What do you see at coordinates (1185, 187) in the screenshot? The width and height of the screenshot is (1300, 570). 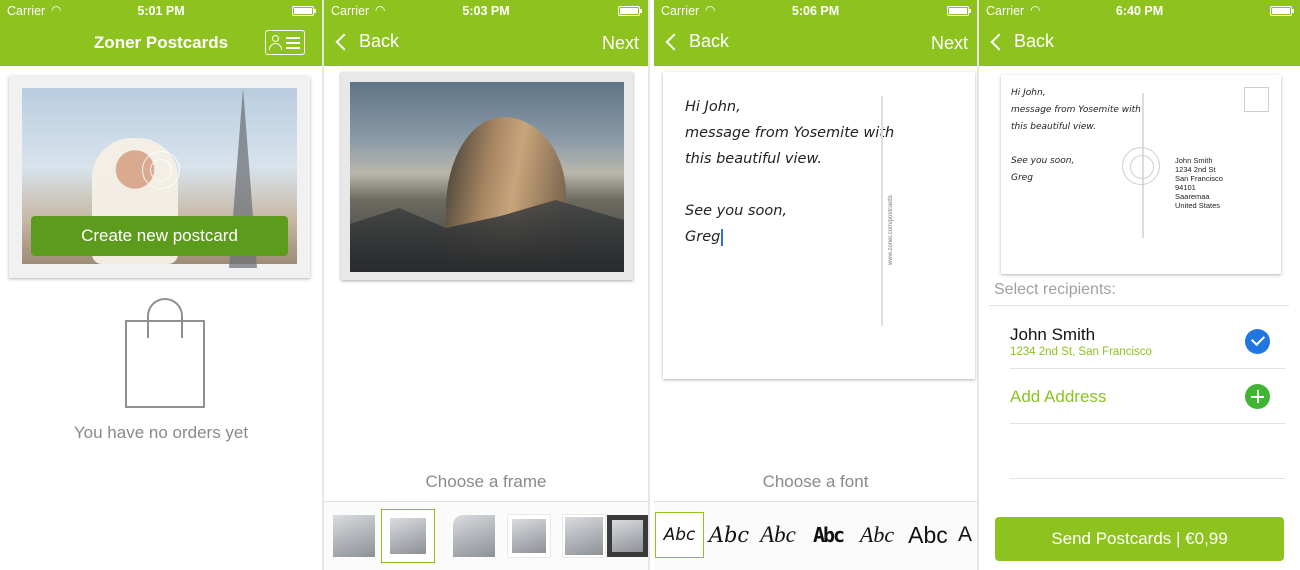 I see `preview-address-line: 94101` at bounding box center [1185, 187].